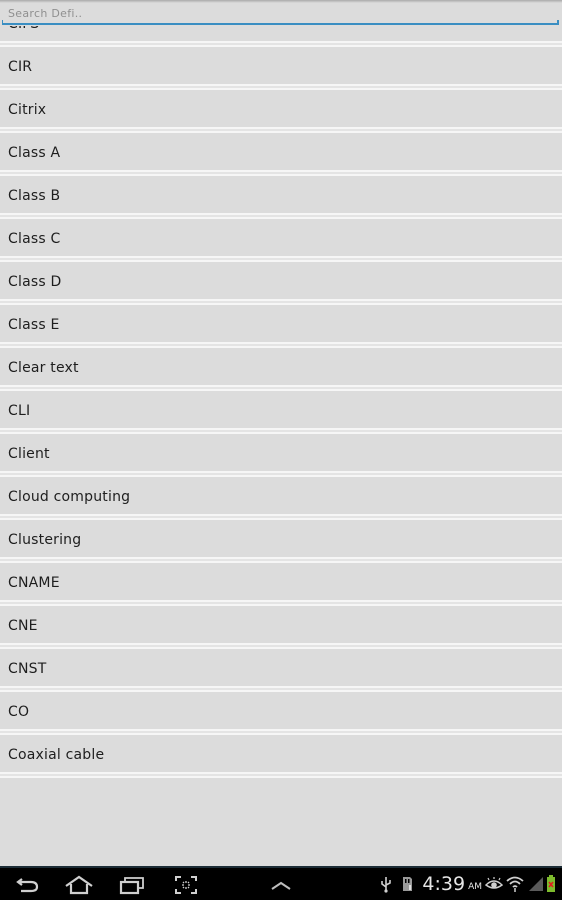 The height and width of the screenshot is (900, 562). I want to click on menu-up-button, so click(281, 885).